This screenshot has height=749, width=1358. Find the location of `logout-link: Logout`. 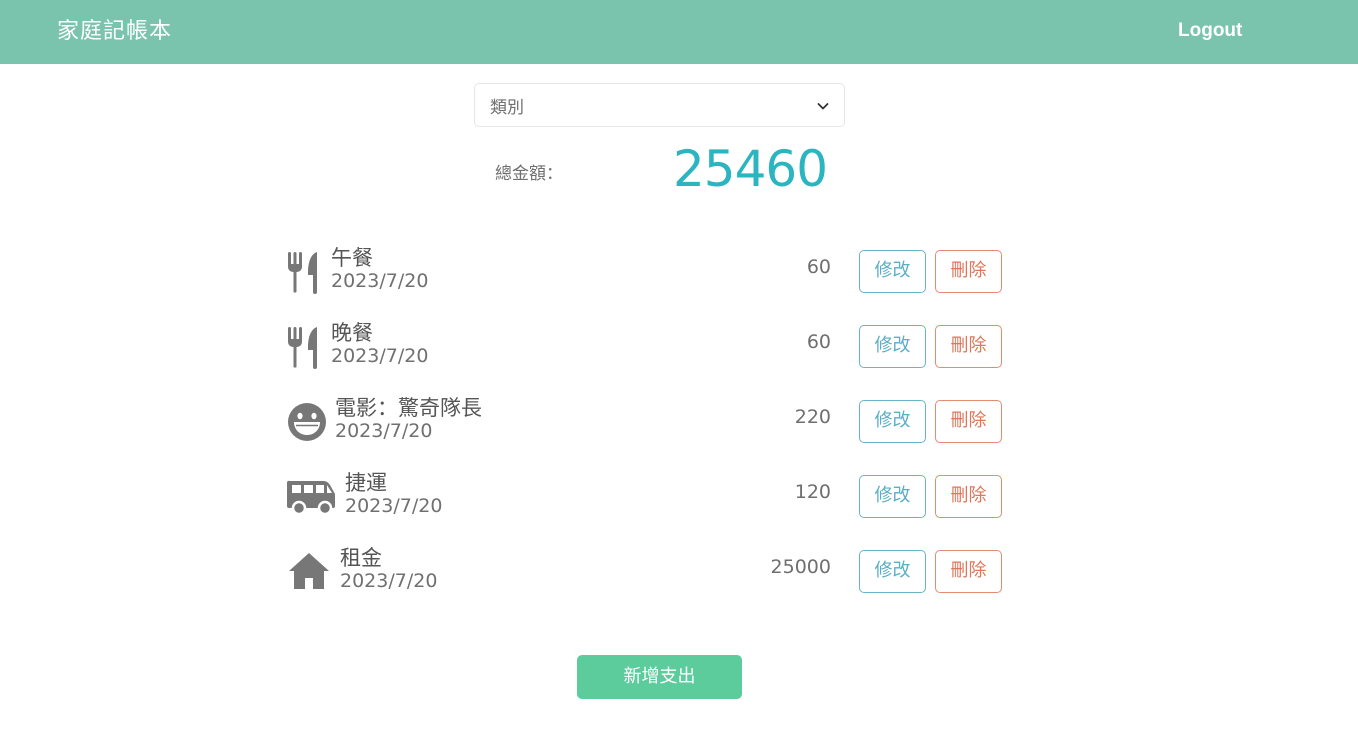

logout-link: Logout is located at coordinates (1210, 31).